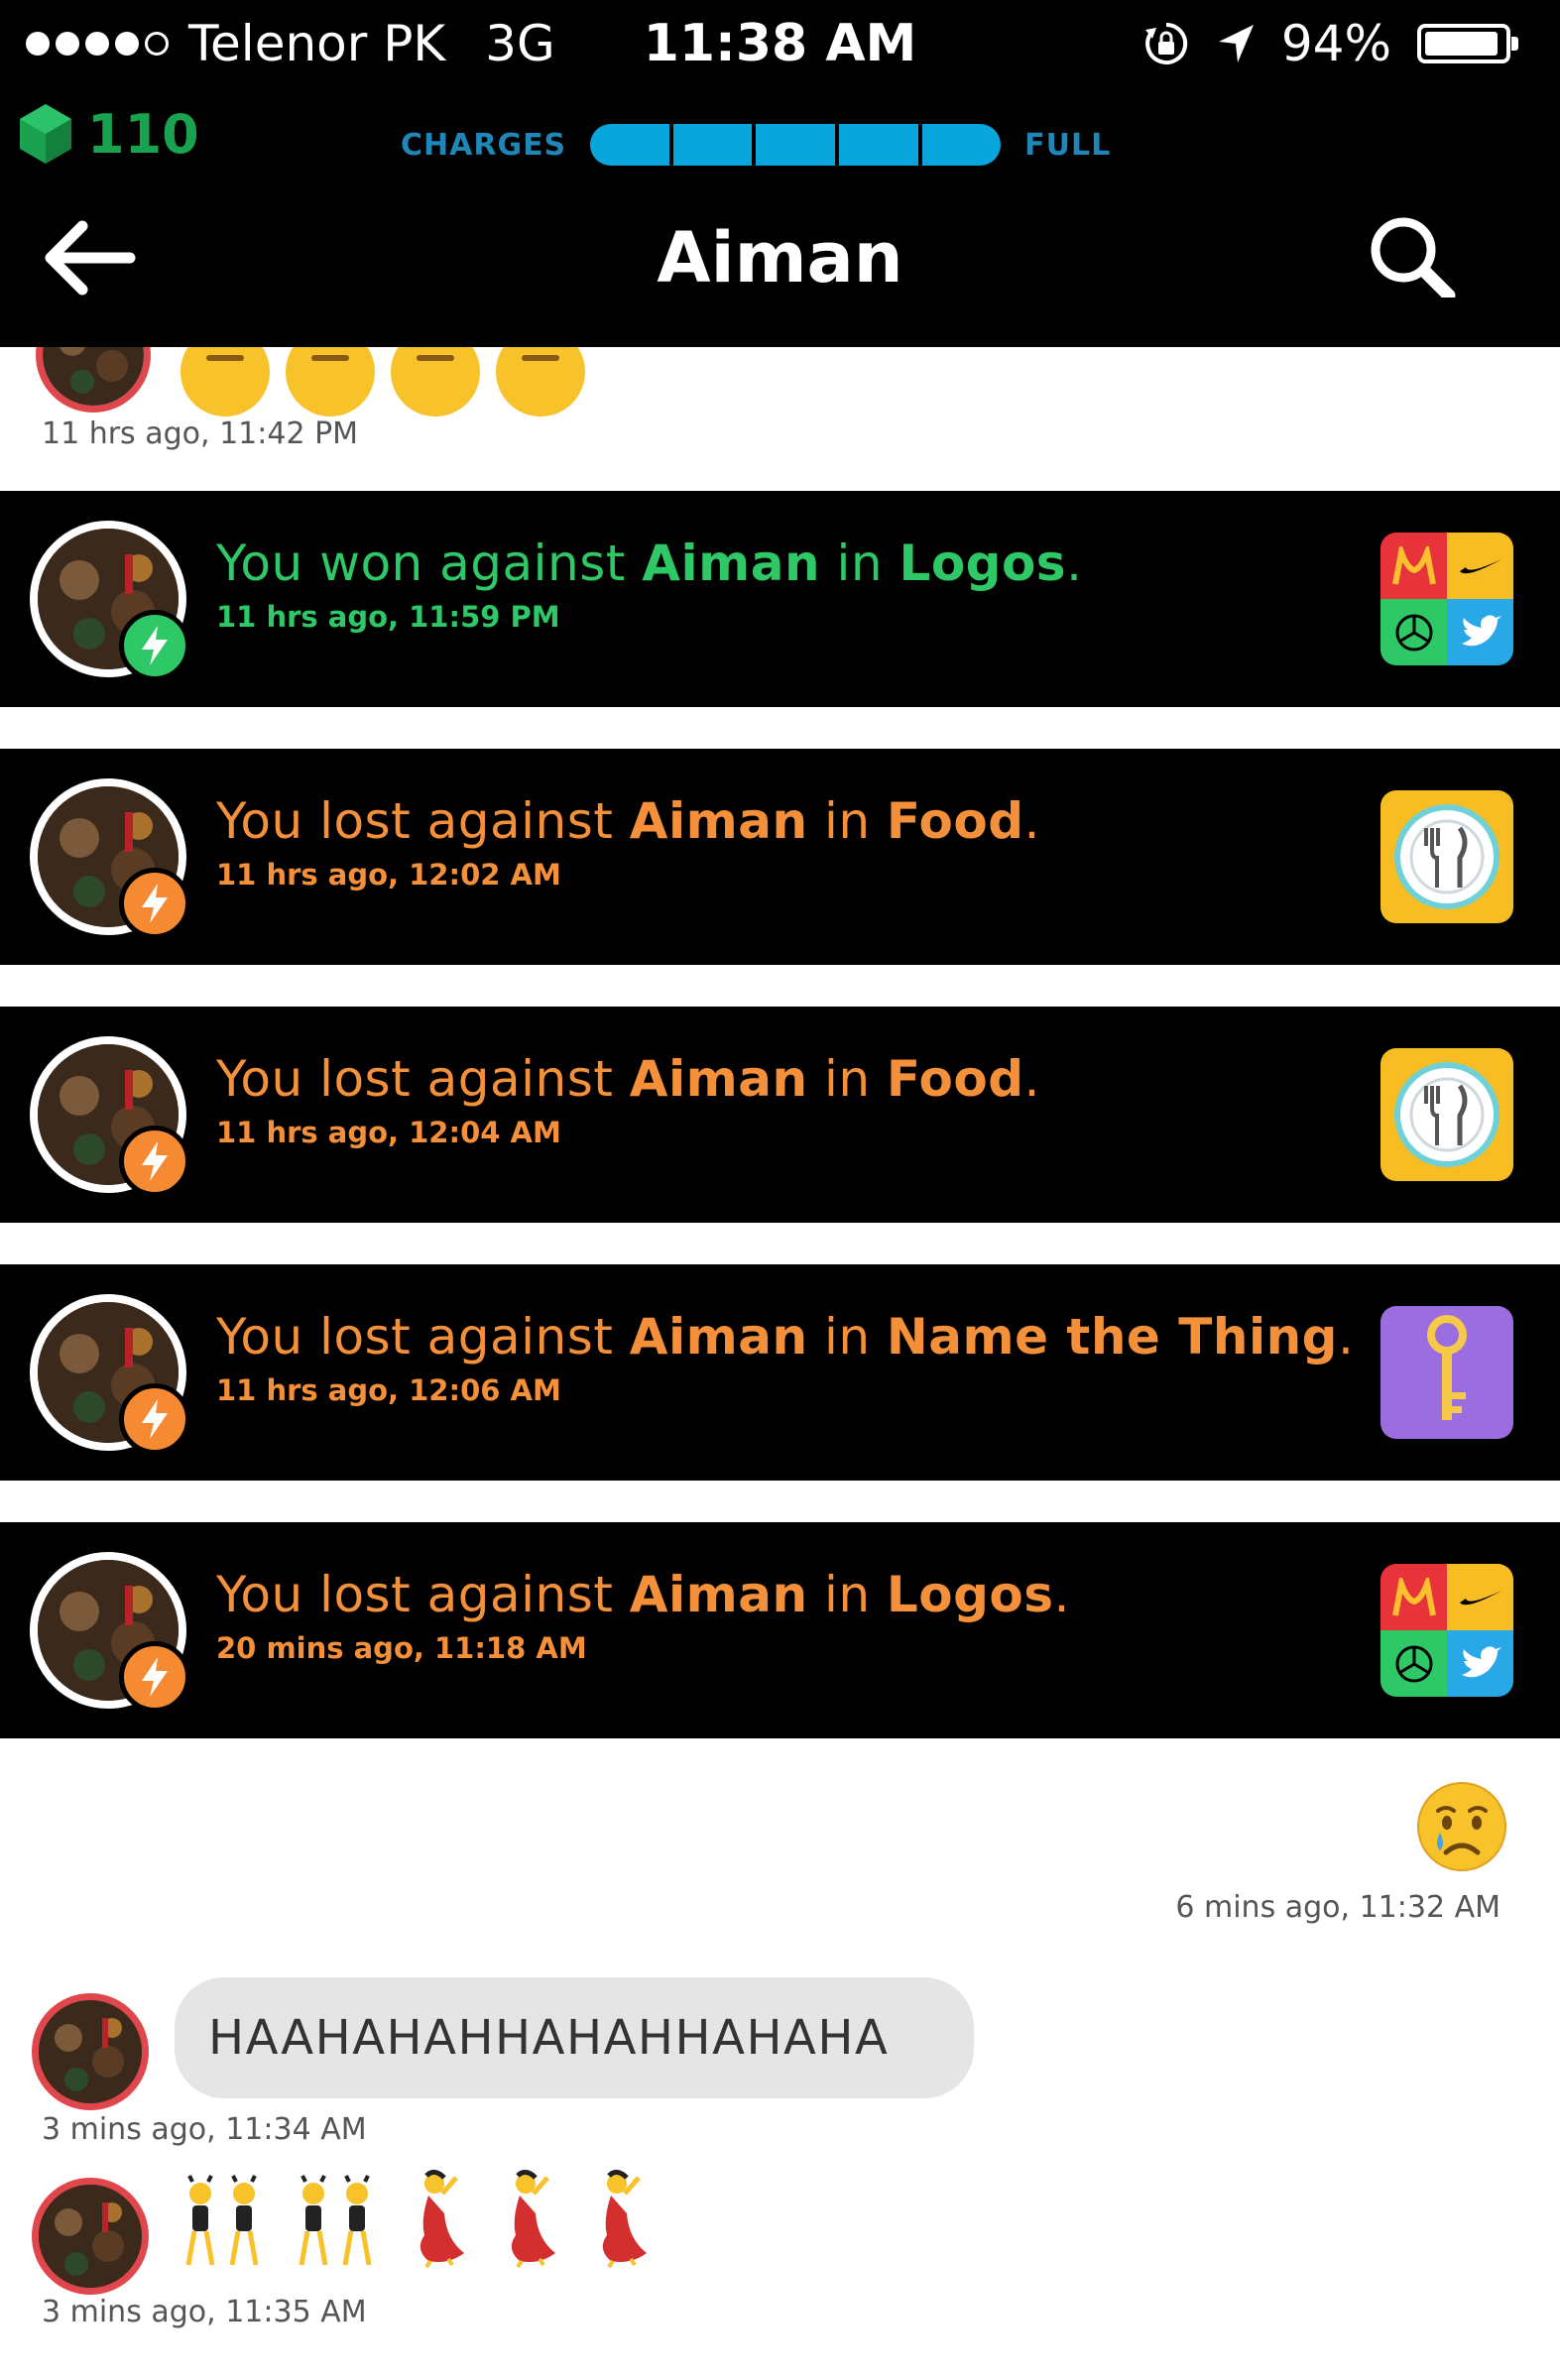 Image resolution: width=1560 pixels, height=2380 pixels. Describe the element at coordinates (204, 2129) in the screenshot. I see `message-timestamp: 3 mins ago, 11:34 AM` at that location.